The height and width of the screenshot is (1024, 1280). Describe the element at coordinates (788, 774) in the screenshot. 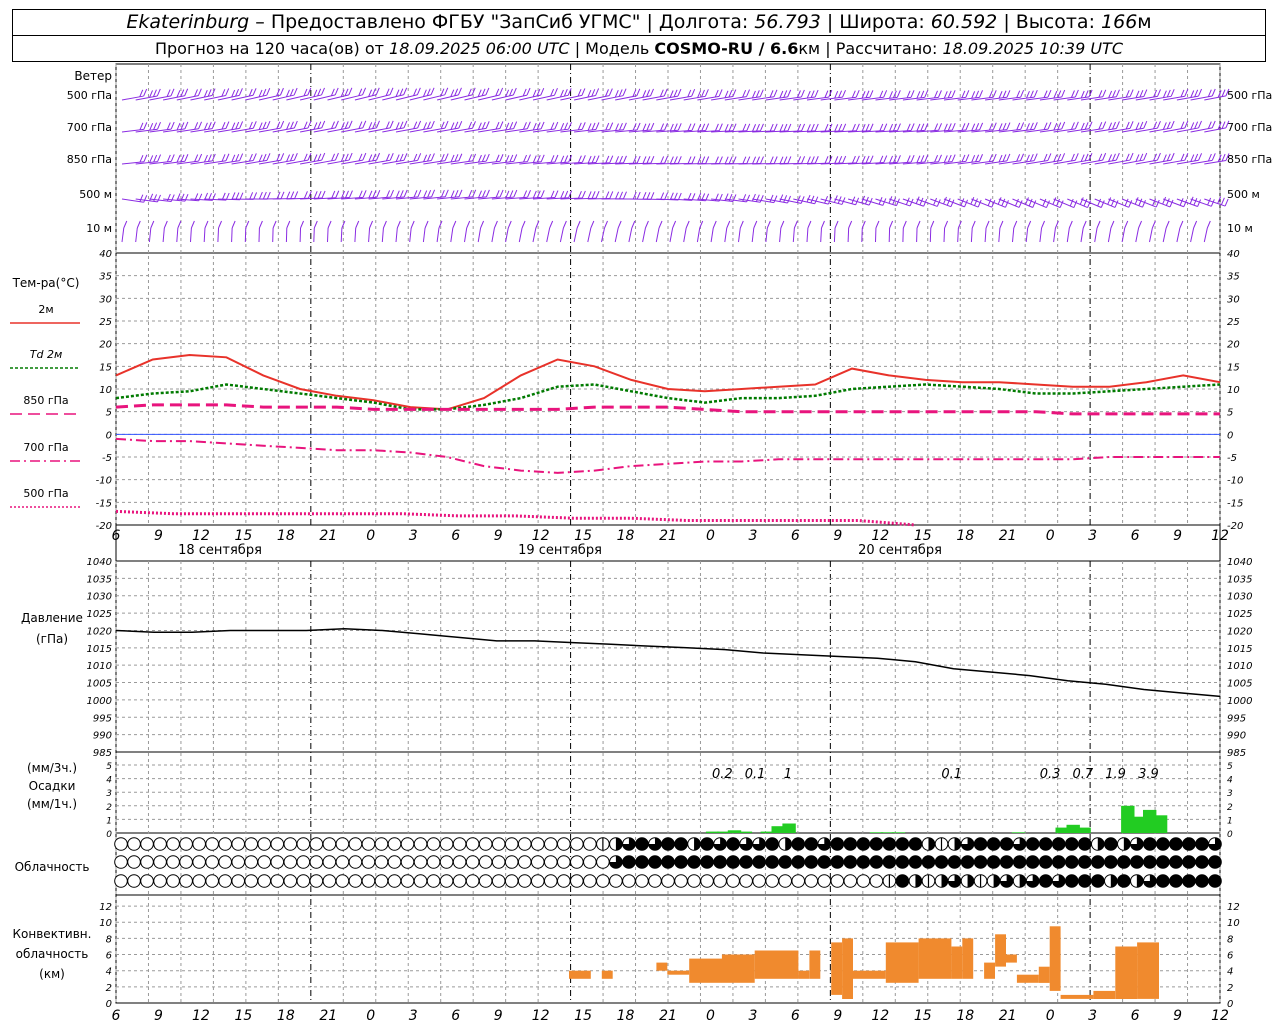

I see `precip-sum-label-2: 1` at that location.